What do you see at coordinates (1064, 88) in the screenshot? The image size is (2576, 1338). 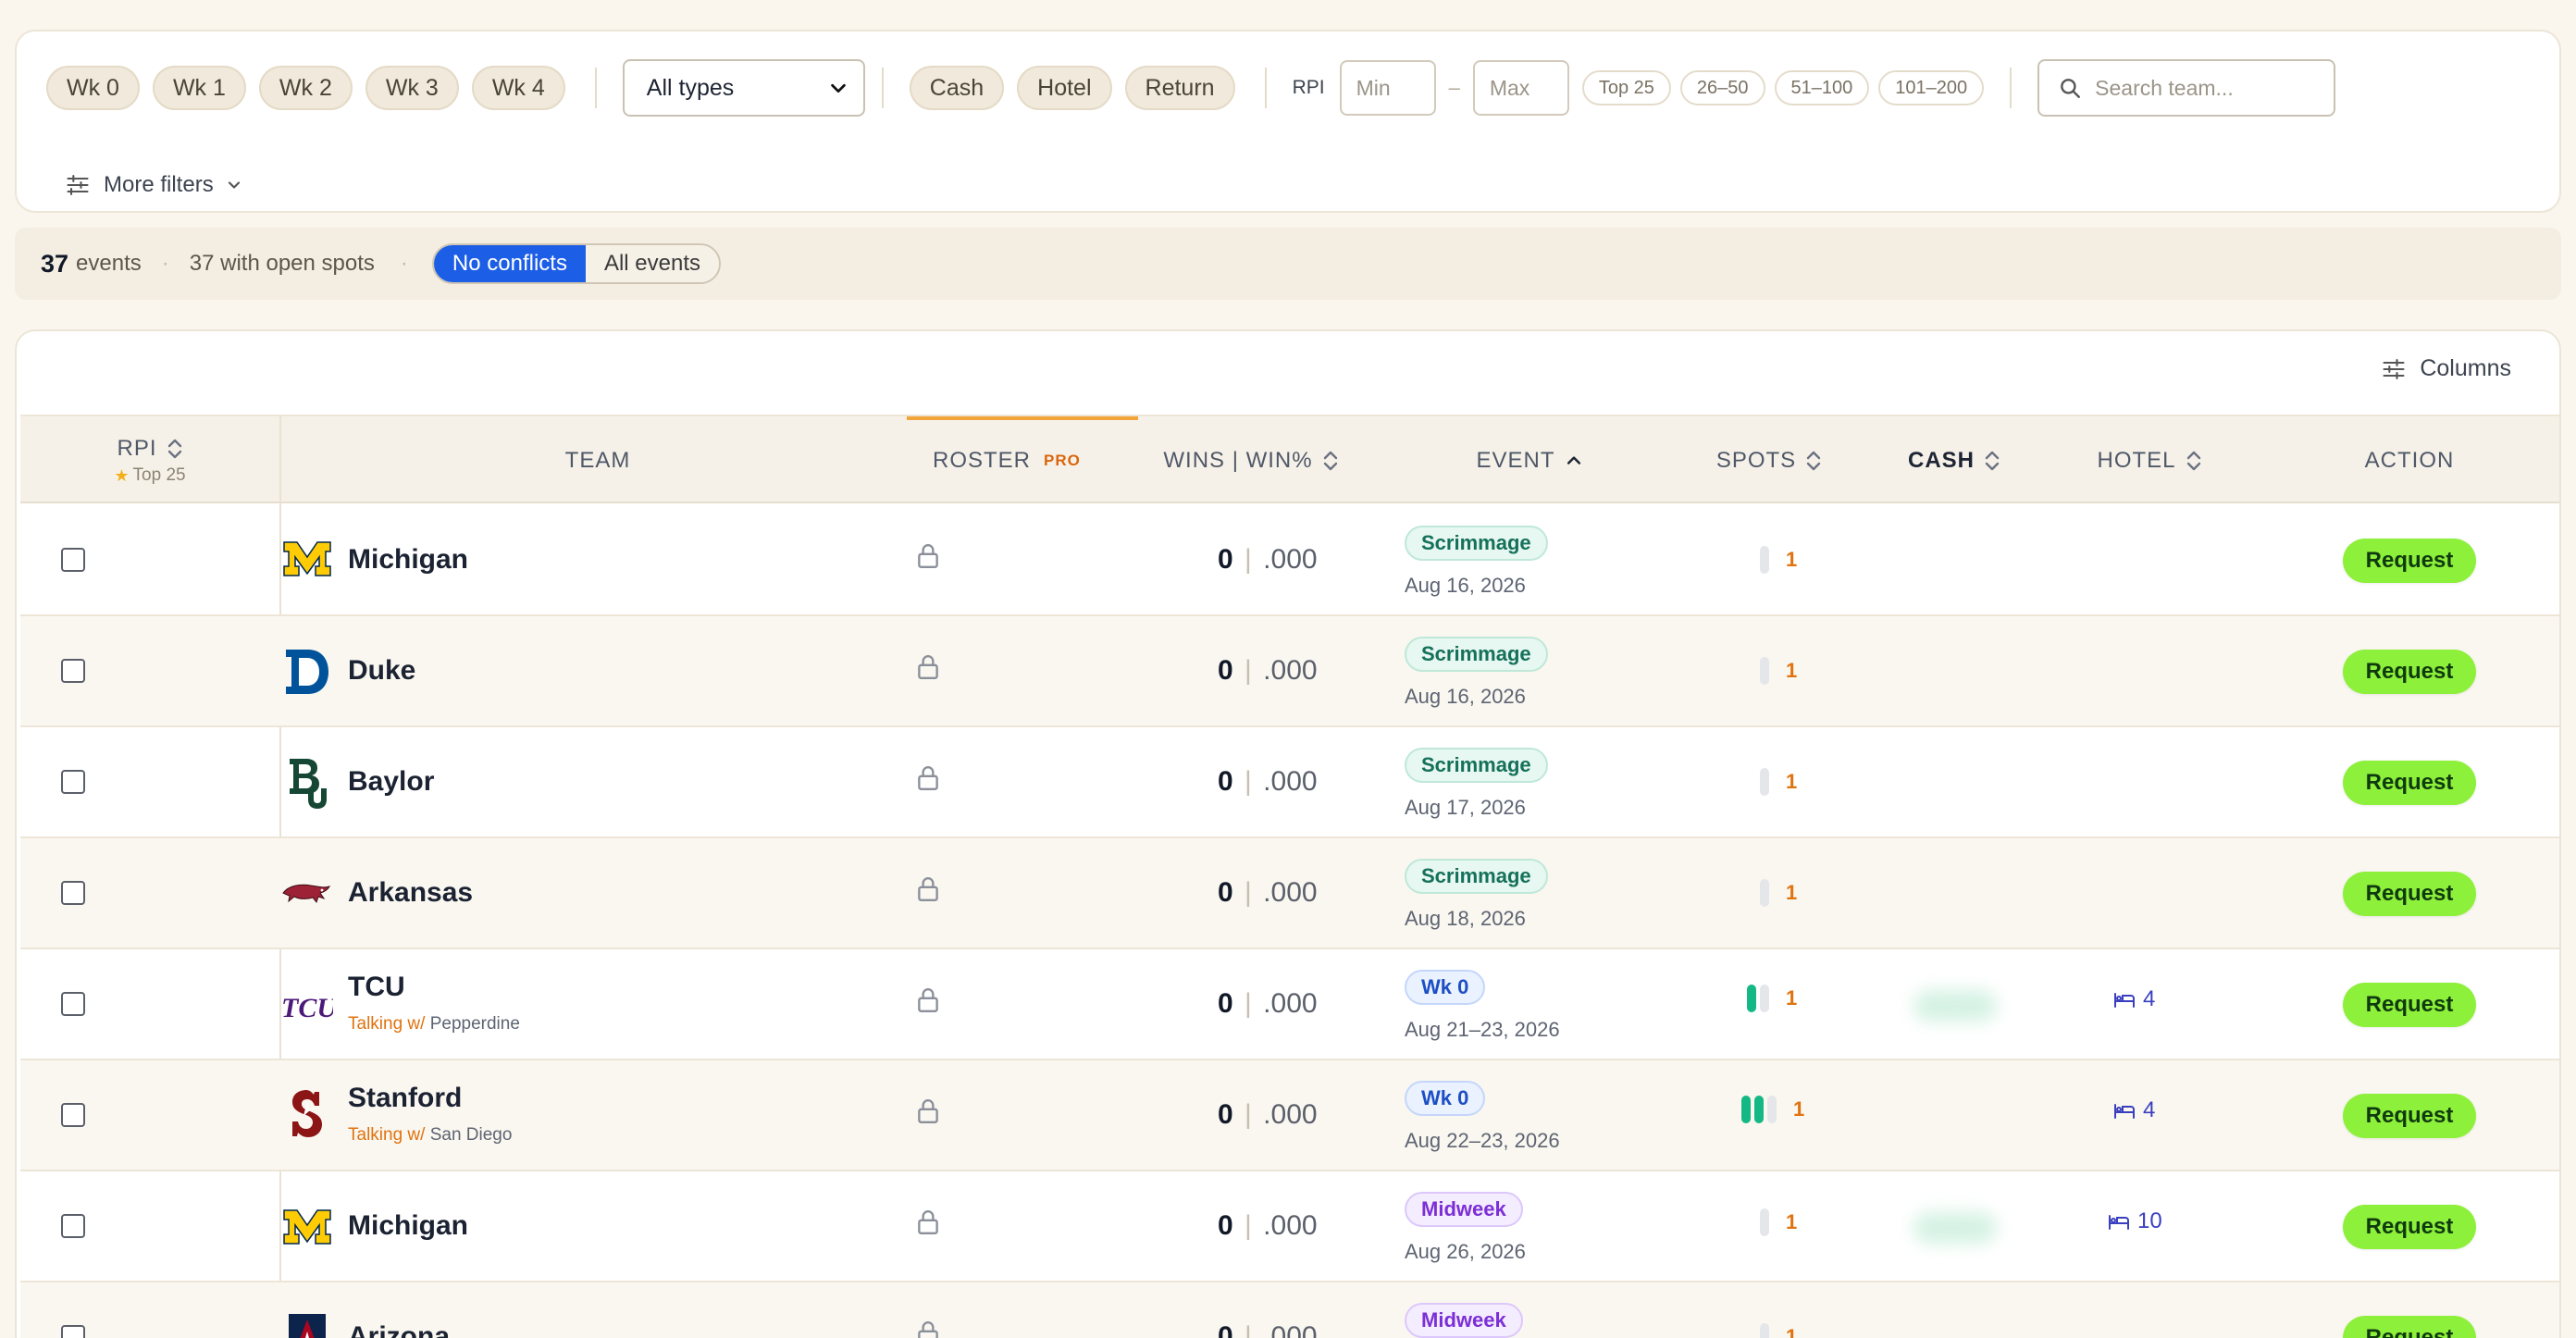 I see `hotel-chip: Hotel` at bounding box center [1064, 88].